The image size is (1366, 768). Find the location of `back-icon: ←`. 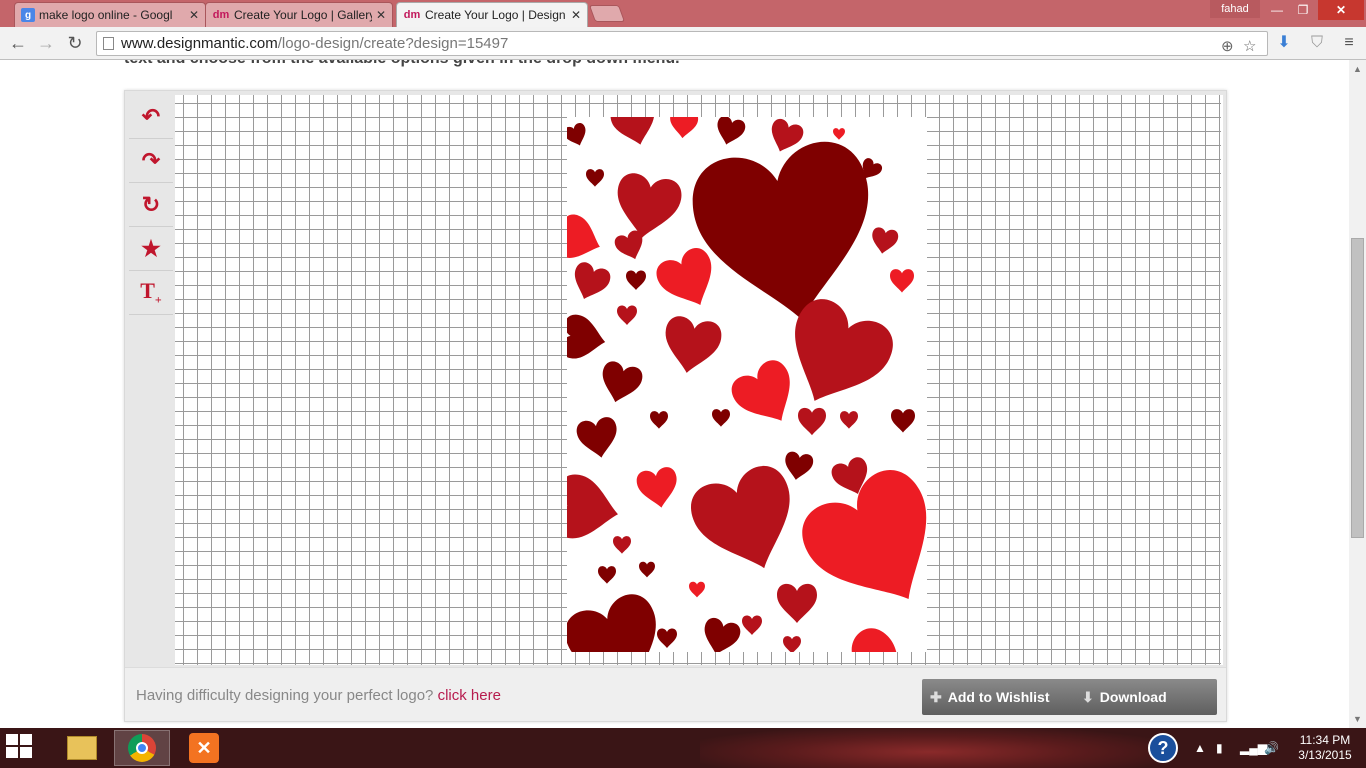

back-icon: ← is located at coordinates (18, 43).